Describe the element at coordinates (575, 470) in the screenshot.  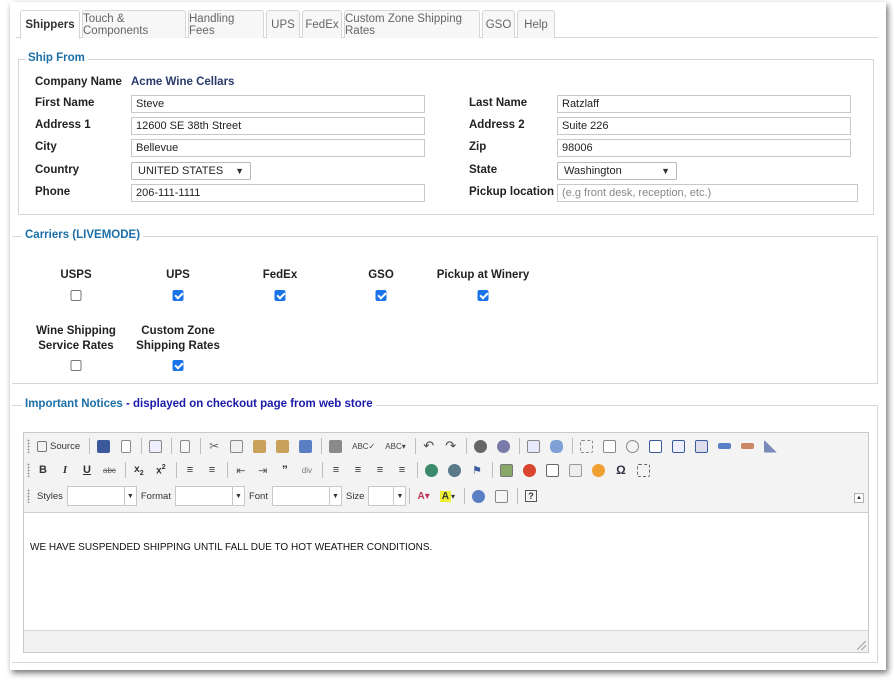
I see `horizontal-rule-button` at that location.